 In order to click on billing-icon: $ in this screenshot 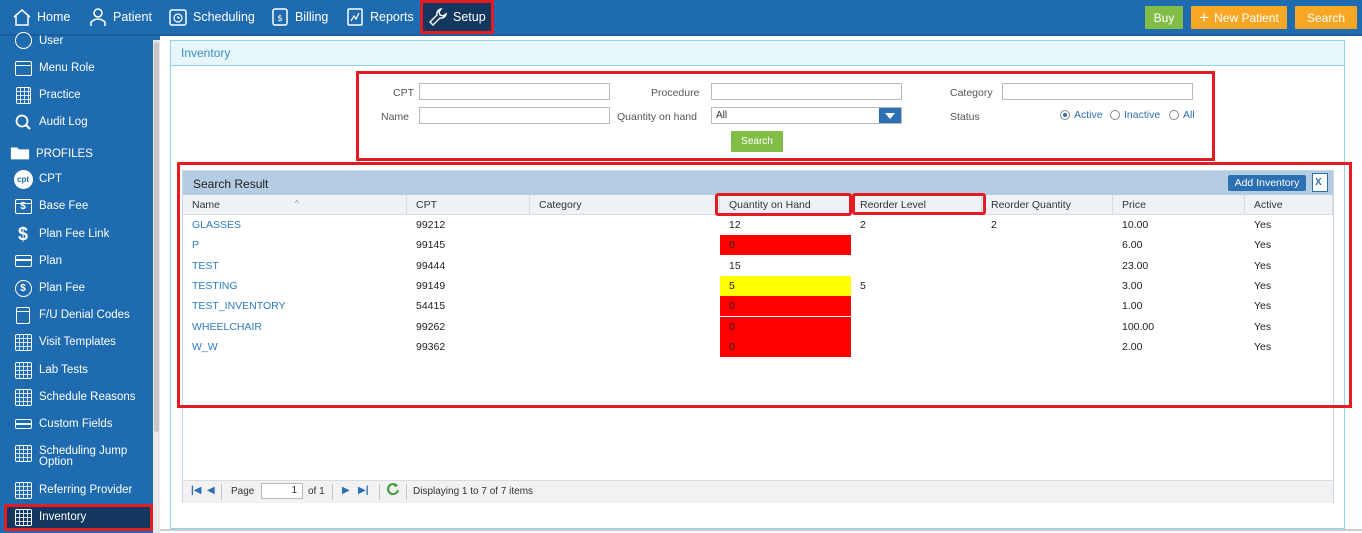, I will do `click(280, 17)`.